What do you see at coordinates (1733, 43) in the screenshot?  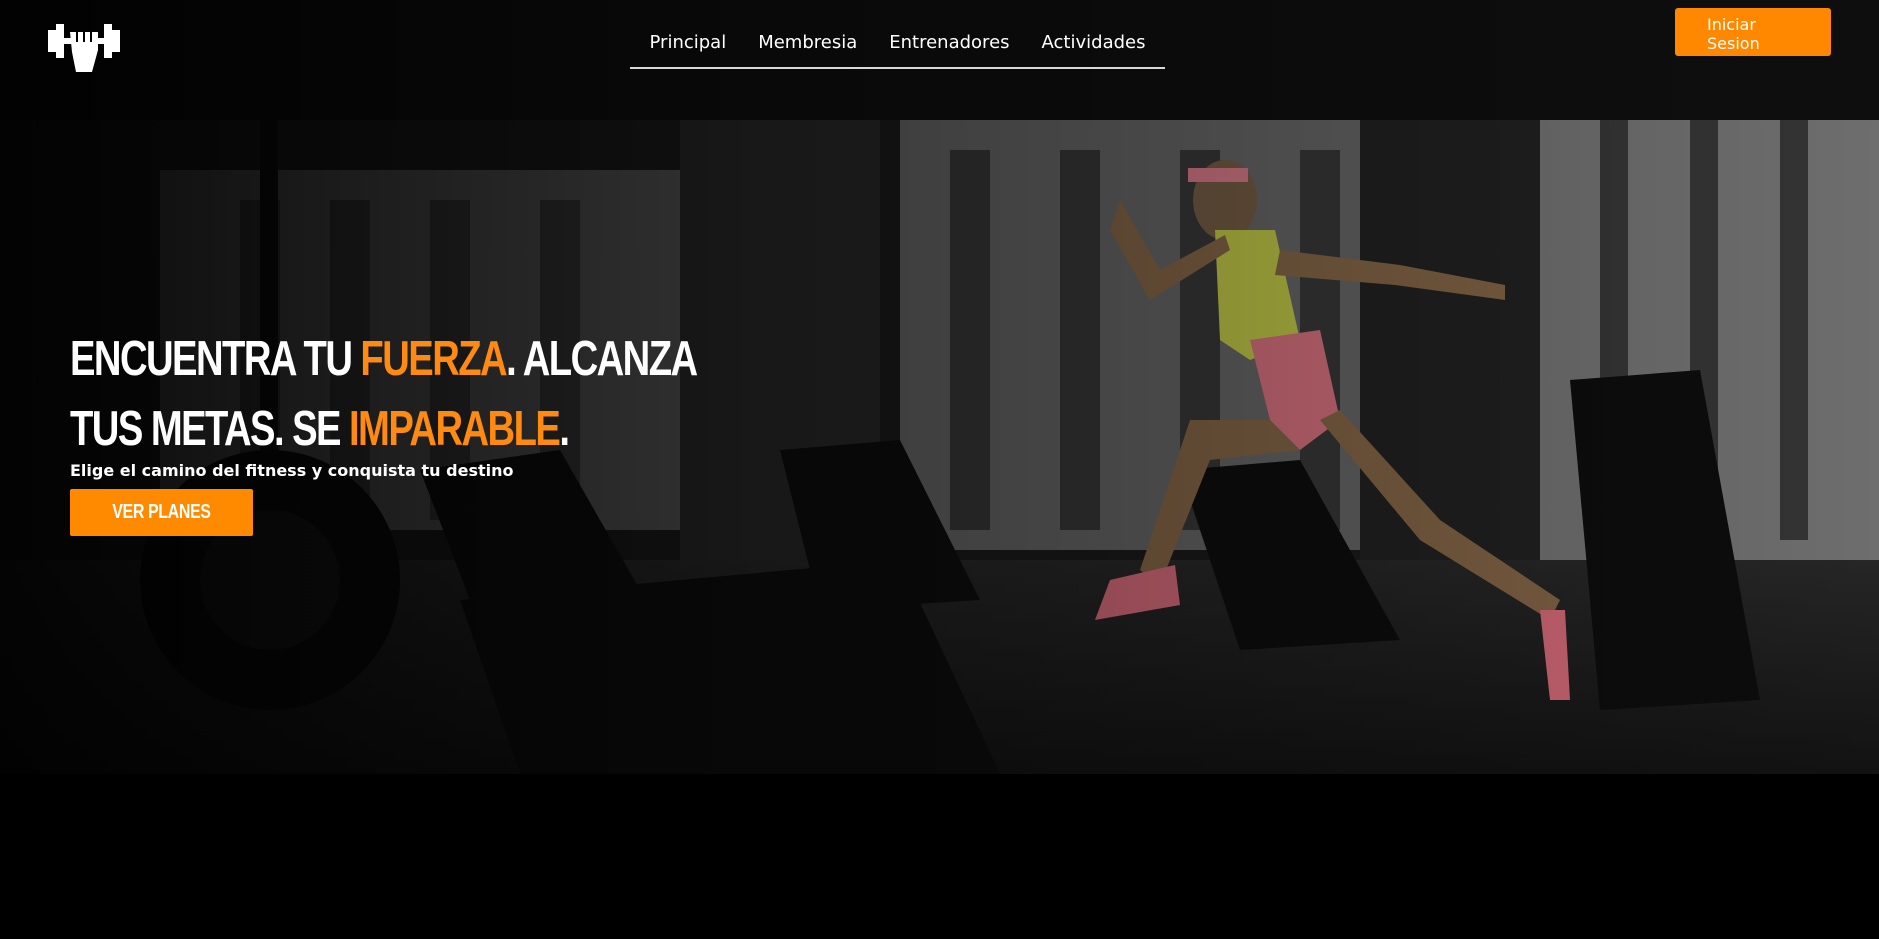 I see `login-button-line2: Sesion` at bounding box center [1733, 43].